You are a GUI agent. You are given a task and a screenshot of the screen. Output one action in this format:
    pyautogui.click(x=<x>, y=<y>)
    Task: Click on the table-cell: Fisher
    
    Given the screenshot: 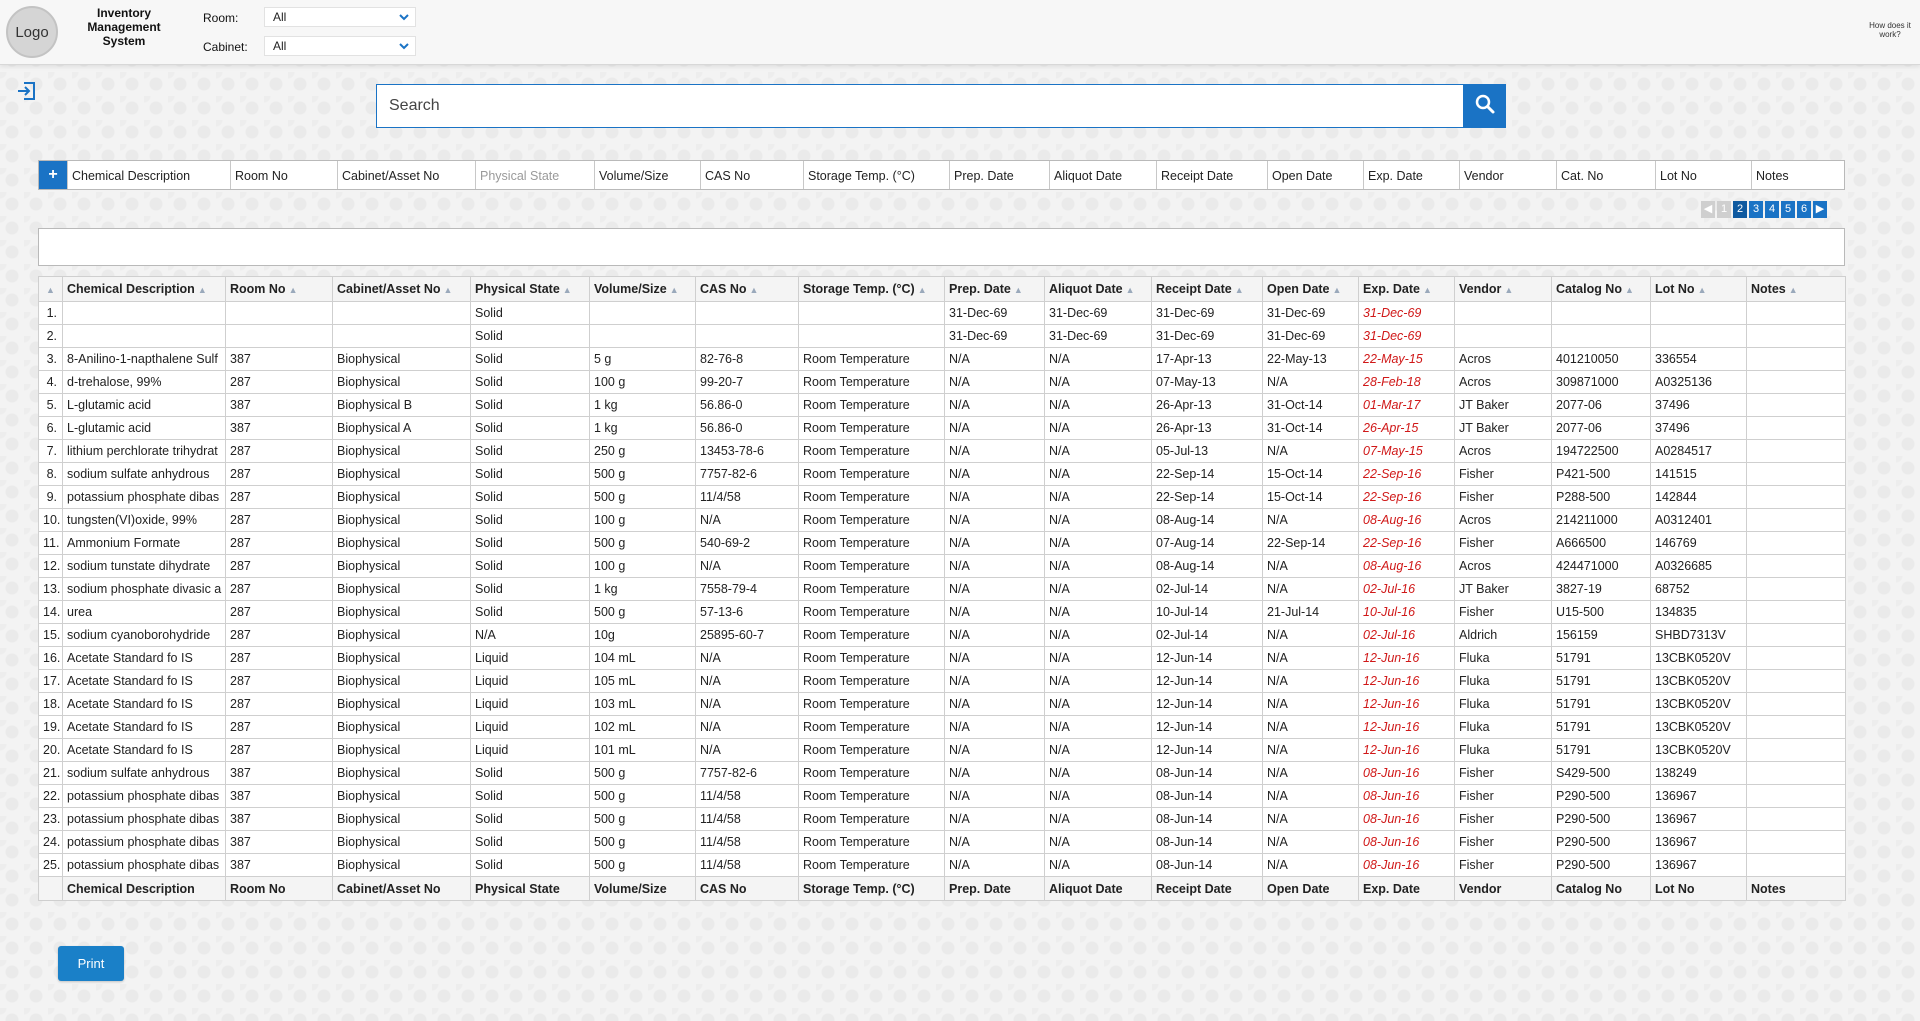 What is the action you would take?
    pyautogui.click(x=1503, y=842)
    